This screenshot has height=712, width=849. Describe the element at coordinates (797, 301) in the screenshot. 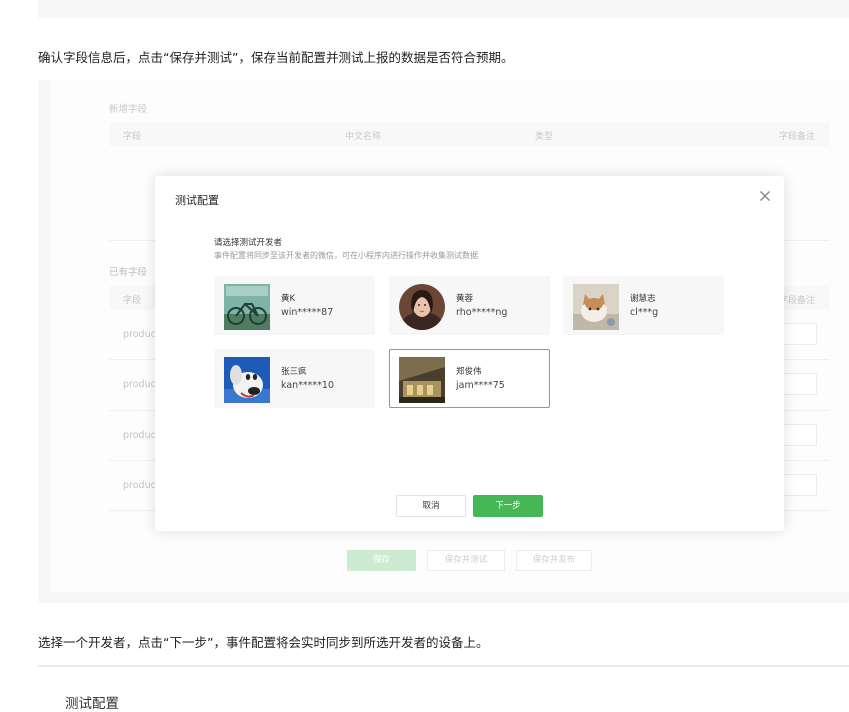

I see `existing-header-remark: 字段备注` at that location.